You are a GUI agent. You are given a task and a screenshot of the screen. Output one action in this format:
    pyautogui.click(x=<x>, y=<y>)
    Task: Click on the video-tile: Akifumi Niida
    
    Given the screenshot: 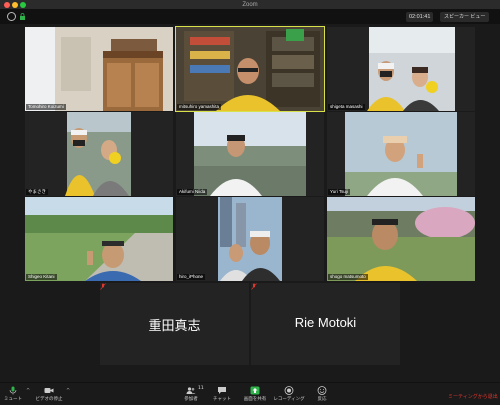 What is the action you would take?
    pyautogui.click(x=250, y=154)
    